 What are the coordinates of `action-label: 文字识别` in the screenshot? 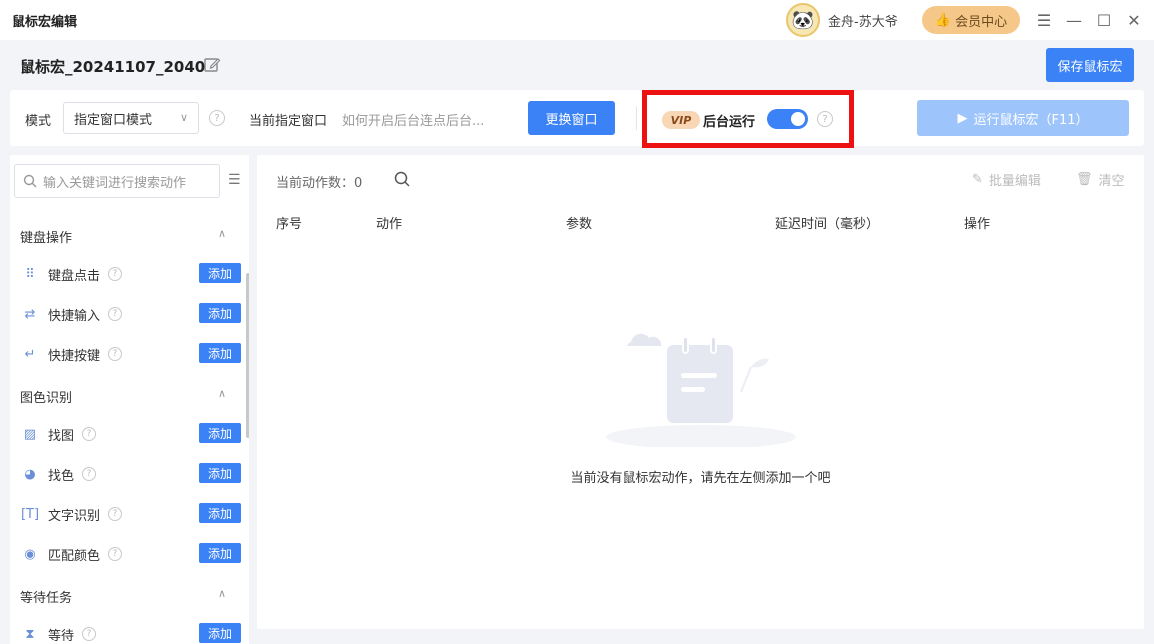 It's located at (74, 516).